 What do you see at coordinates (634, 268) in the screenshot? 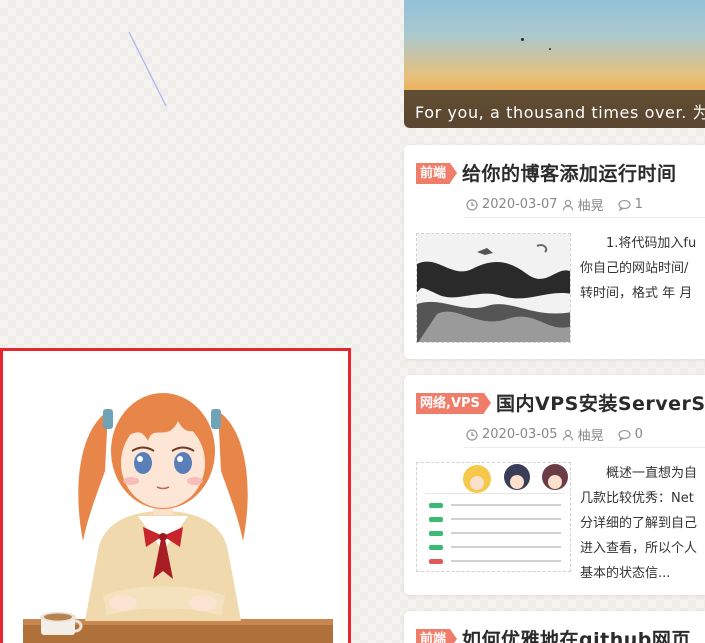
I see `excerpt-line: 你自己的网站时间/` at bounding box center [634, 268].